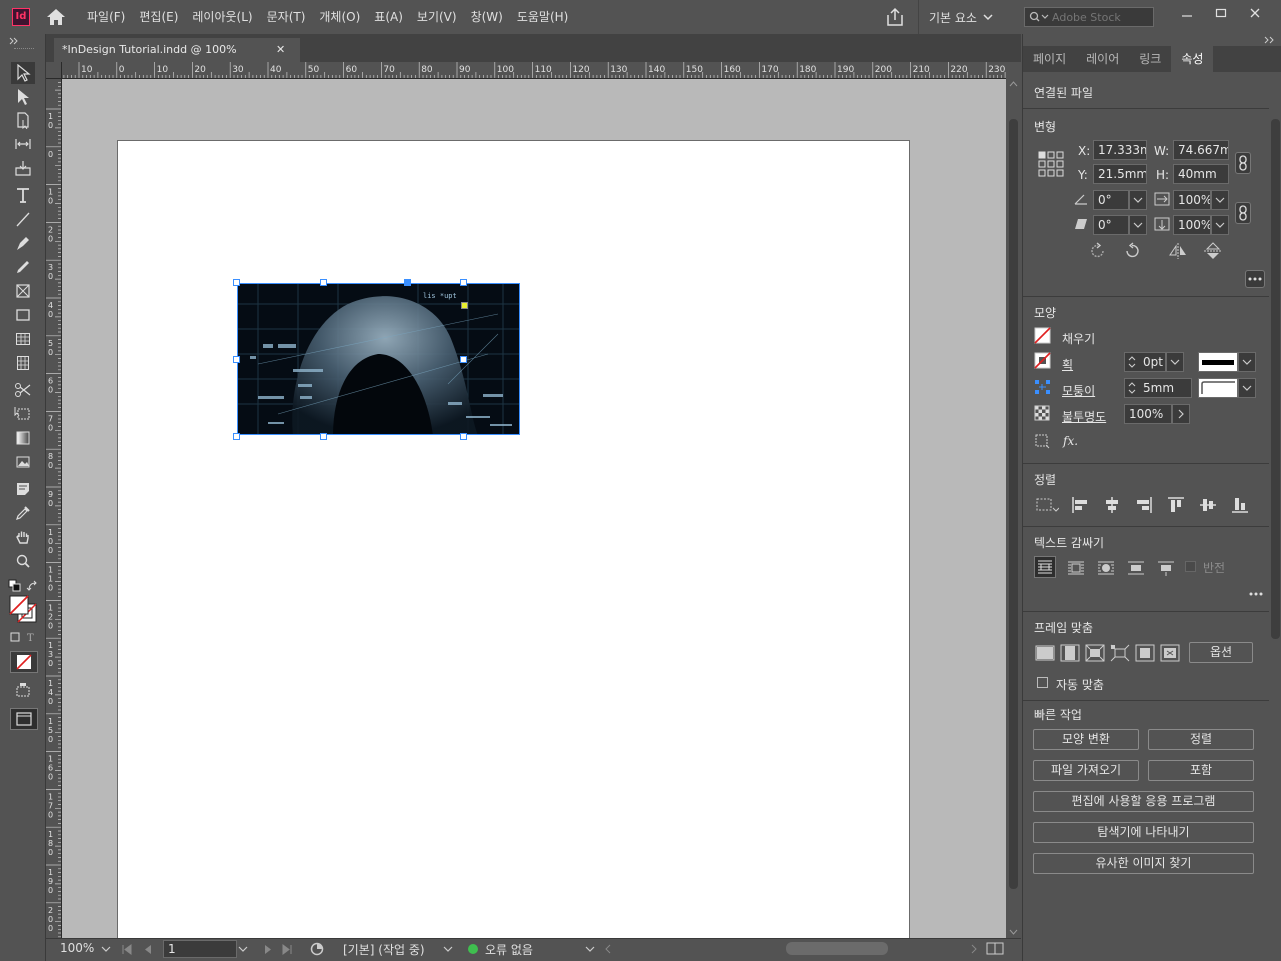 The width and height of the screenshot is (1281, 961). What do you see at coordinates (1070, 441) in the screenshot?
I see `fx-button: fx.` at bounding box center [1070, 441].